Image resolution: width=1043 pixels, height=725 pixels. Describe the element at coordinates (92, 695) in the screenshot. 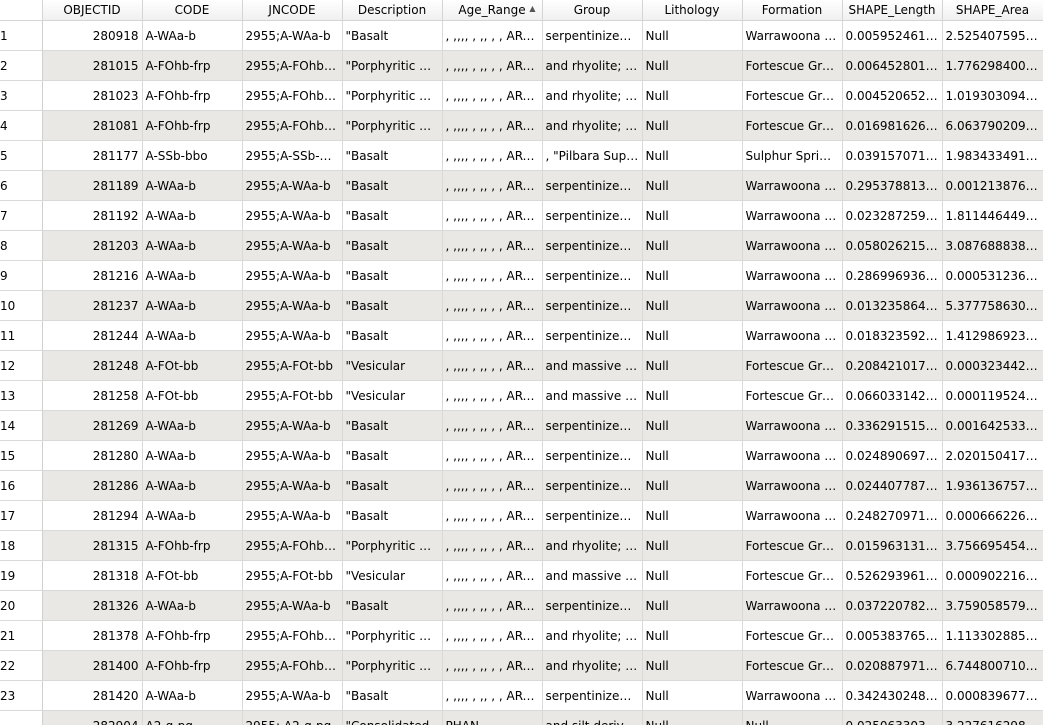

I see `cell-objectid: 281420` at that location.